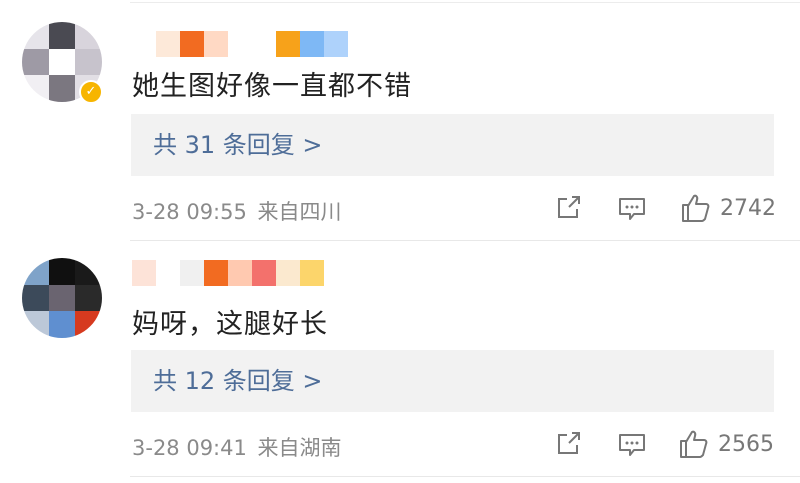  Describe the element at coordinates (299, 448) in the screenshot. I see `comment-location: 来自湖南` at that location.